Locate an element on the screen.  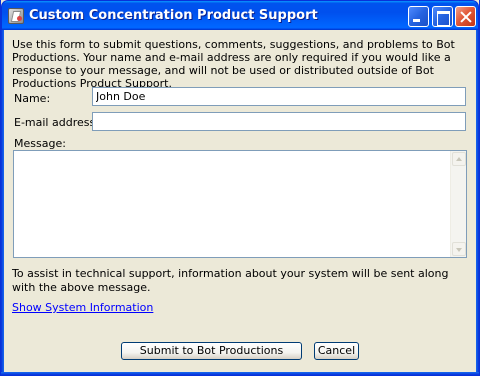
scroll-up-arrow-icon is located at coordinates (459, 159).